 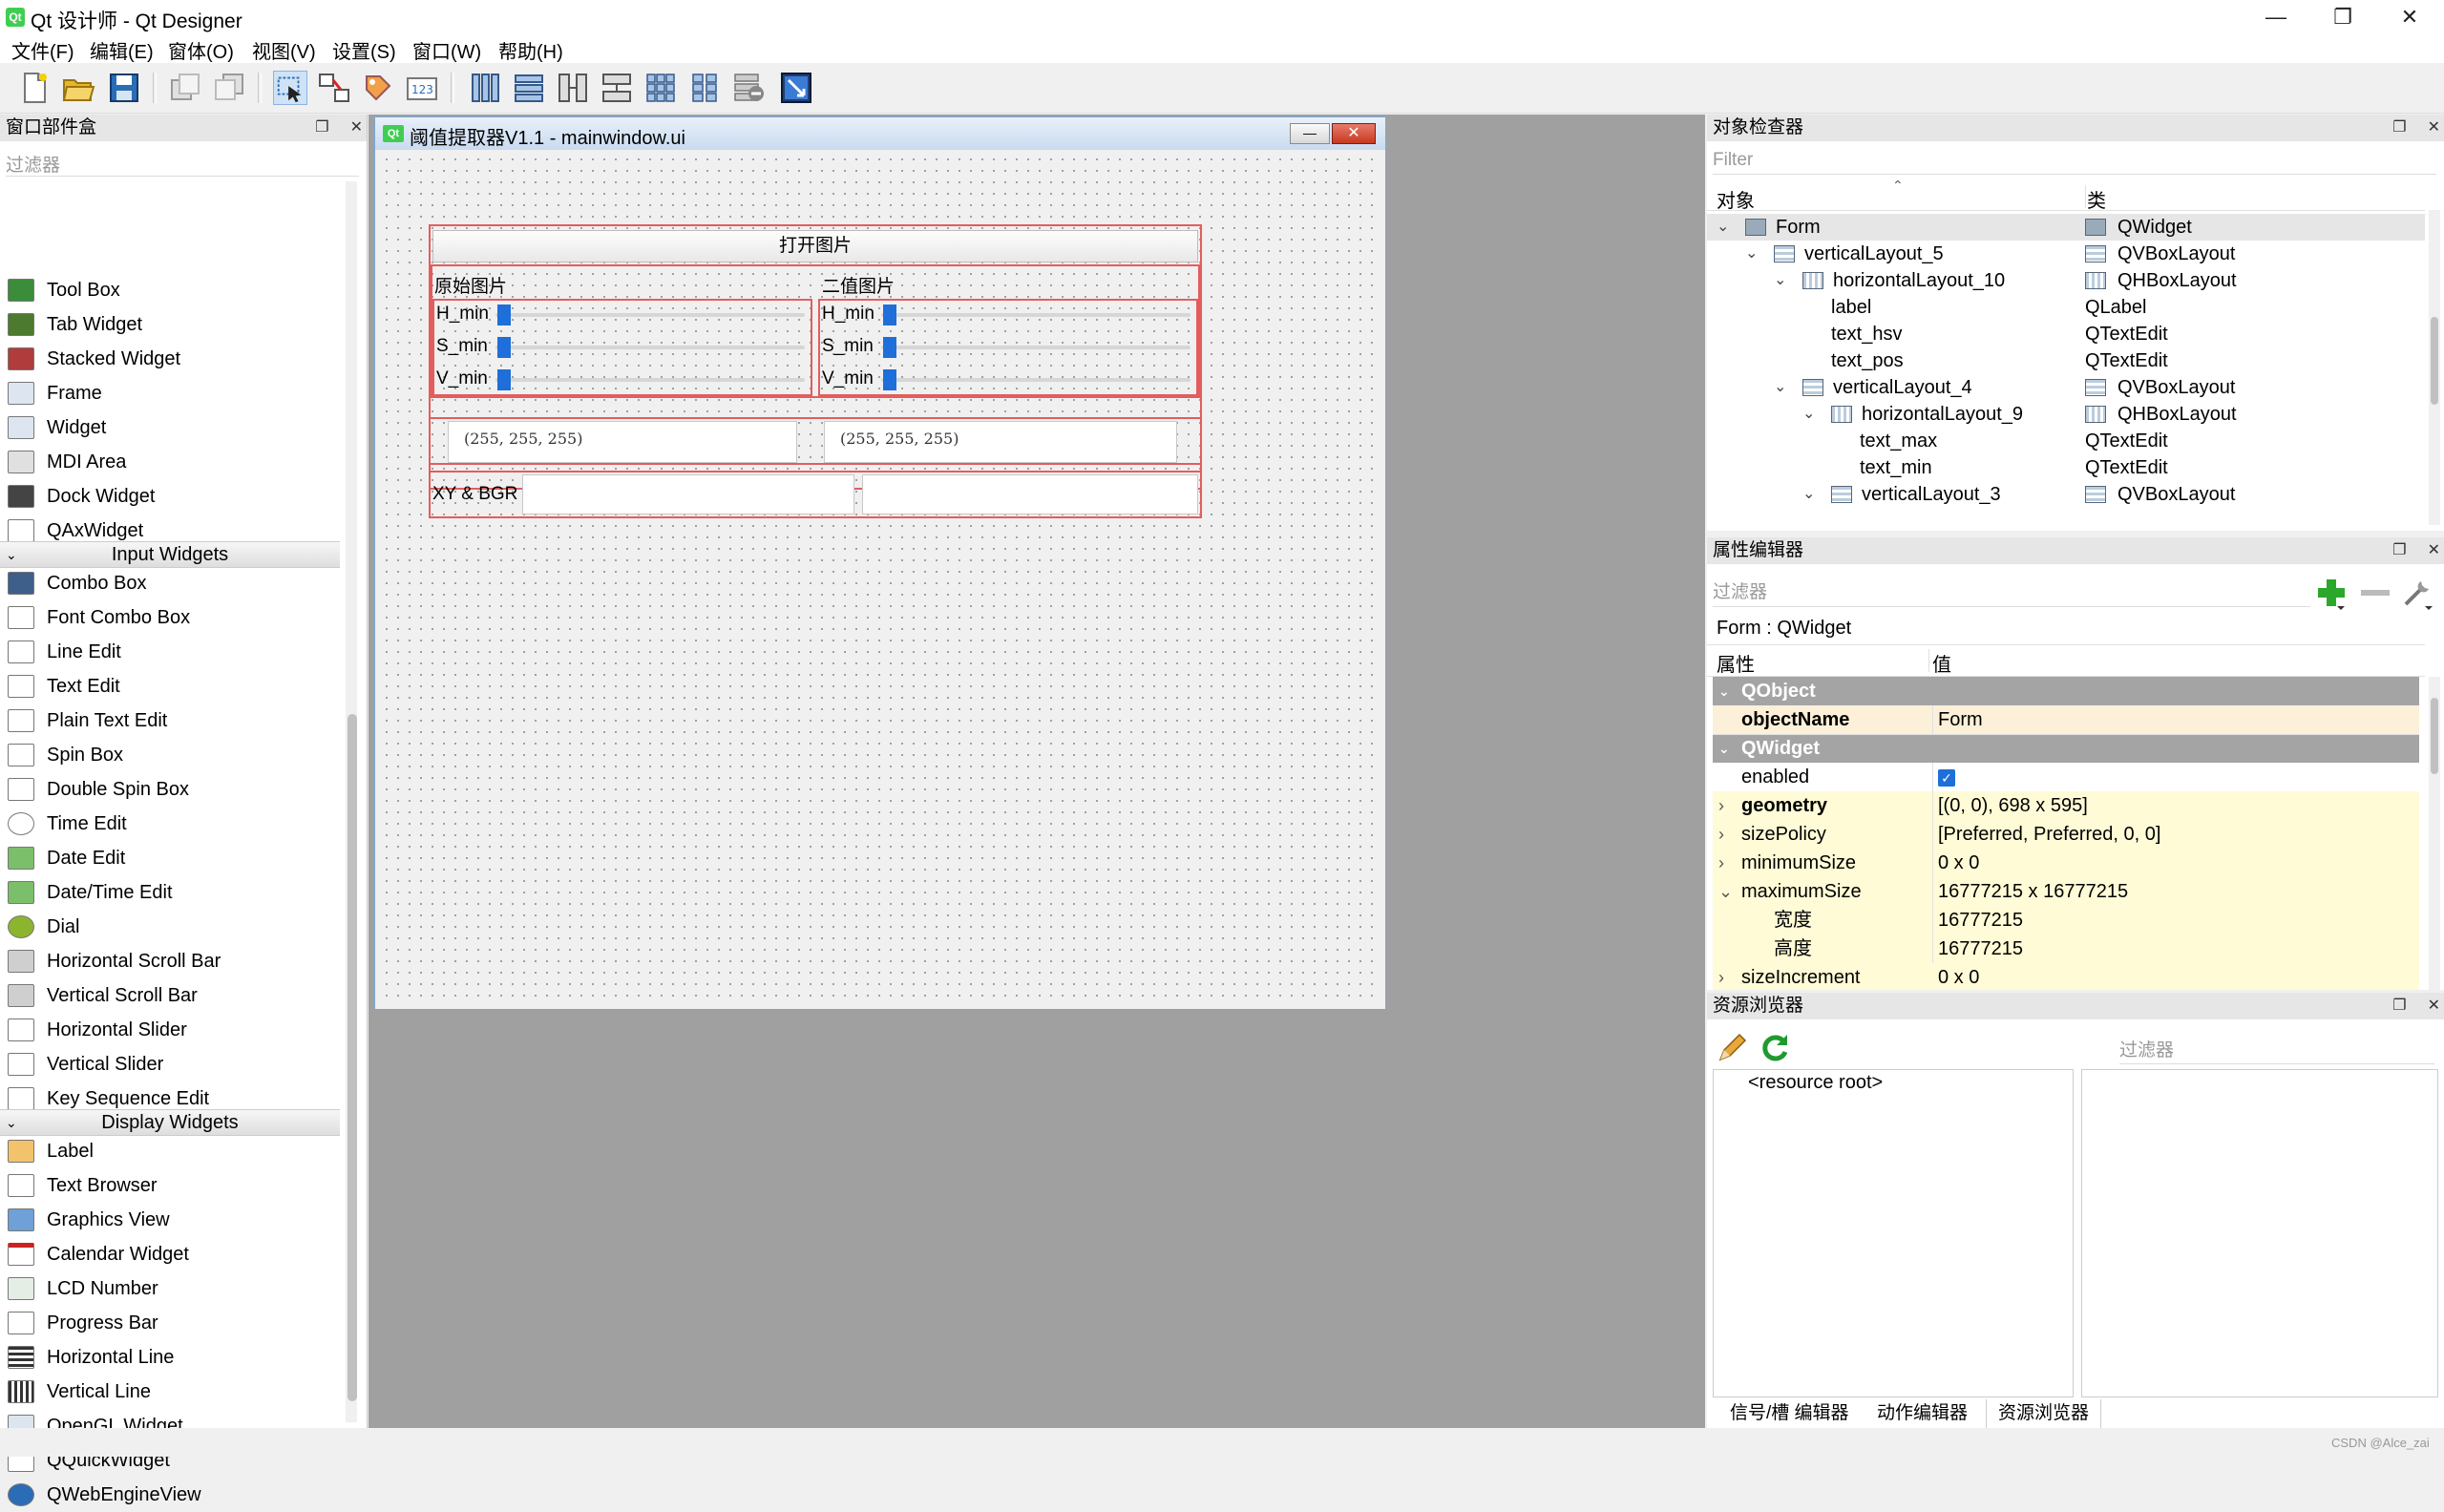 I want to click on widget-box-item: QWebEngineView, so click(x=171, y=1495).